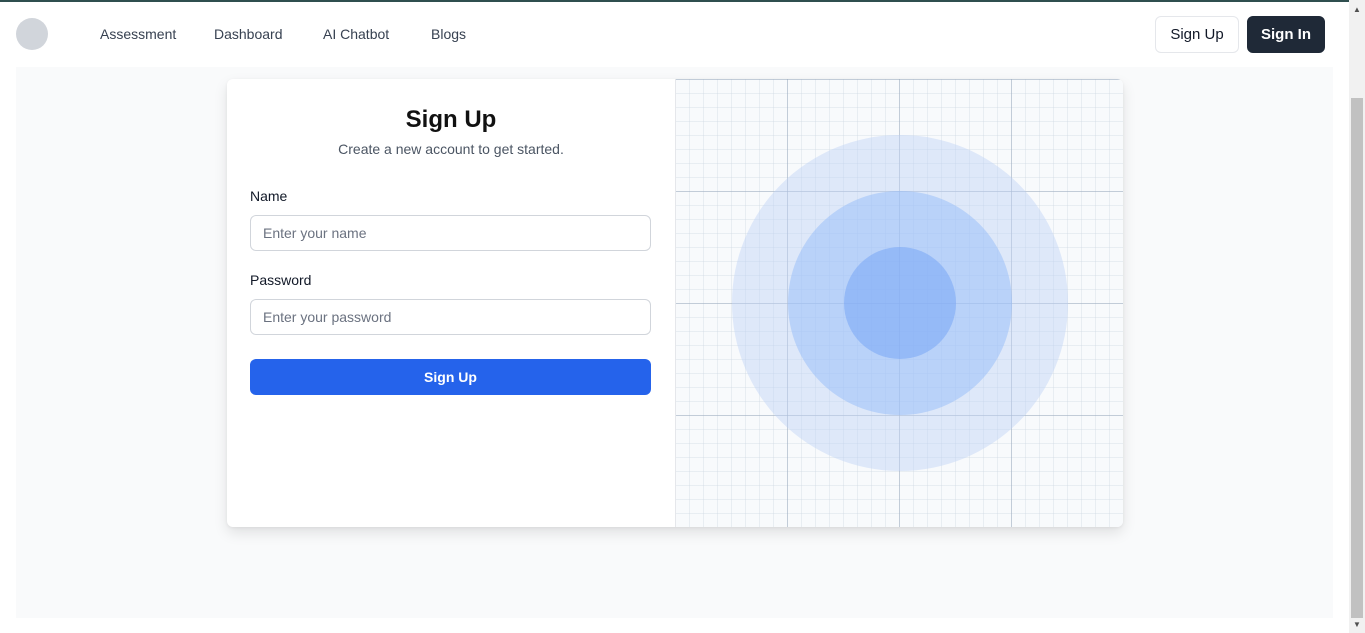 The height and width of the screenshot is (633, 1365). Describe the element at coordinates (248, 34) in the screenshot. I see `nav-dashboard: Dashboard` at that location.